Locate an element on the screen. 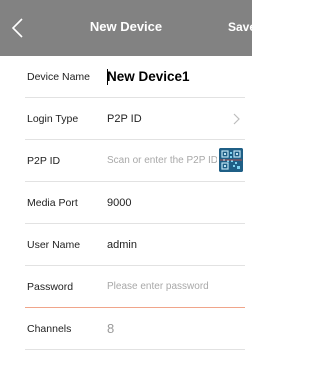 This screenshot has height=391, width=320. nav-bar: New Device Save is located at coordinates (126, 28).